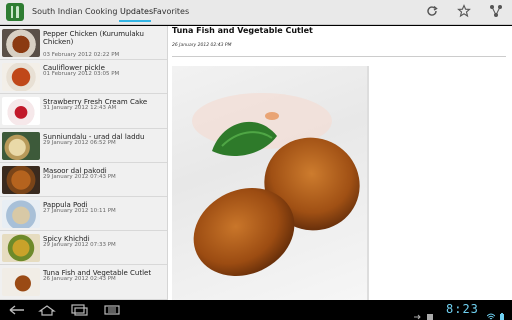  What do you see at coordinates (368, 183) in the screenshot?
I see `photo-edge` at bounding box center [368, 183].